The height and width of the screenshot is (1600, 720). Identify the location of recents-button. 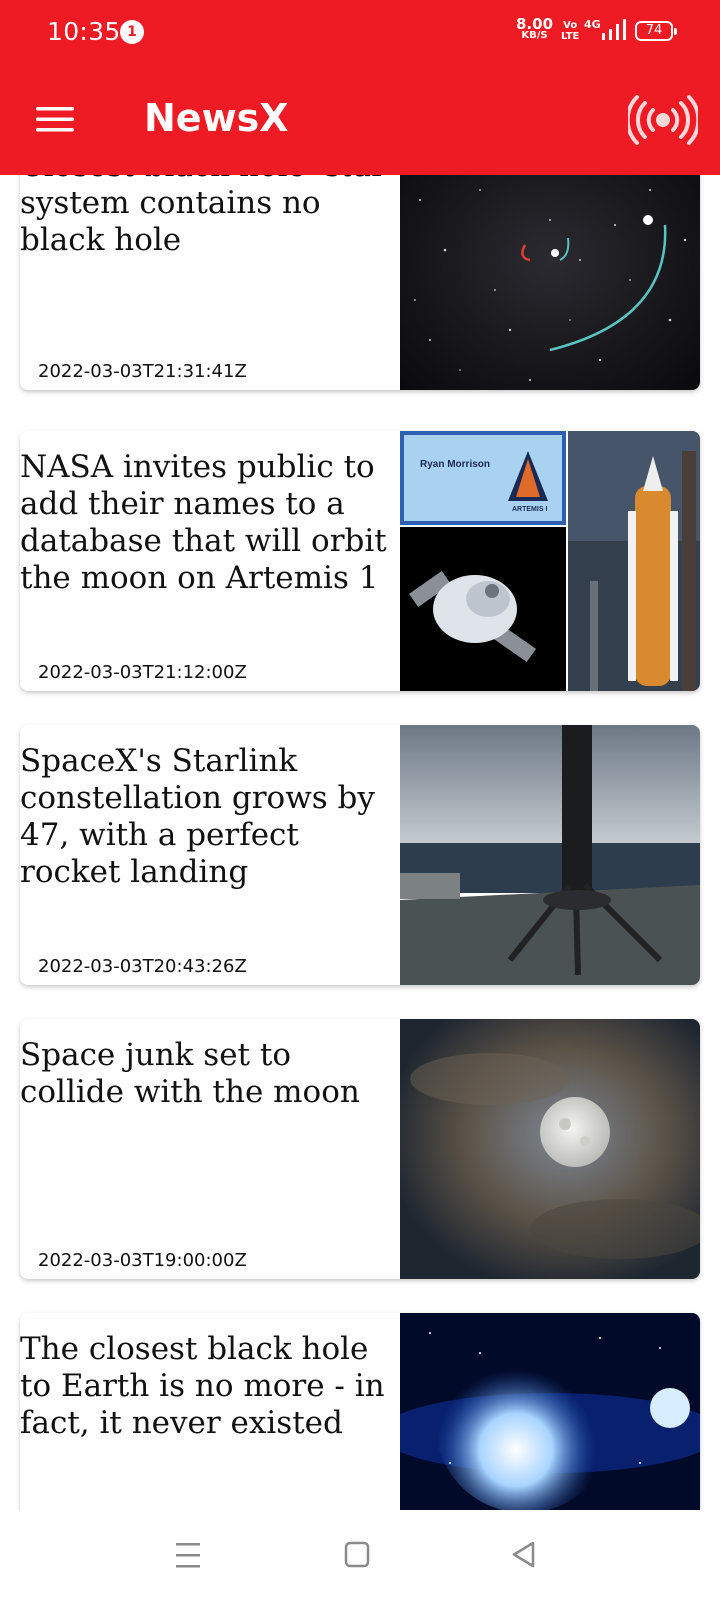
(188, 1555).